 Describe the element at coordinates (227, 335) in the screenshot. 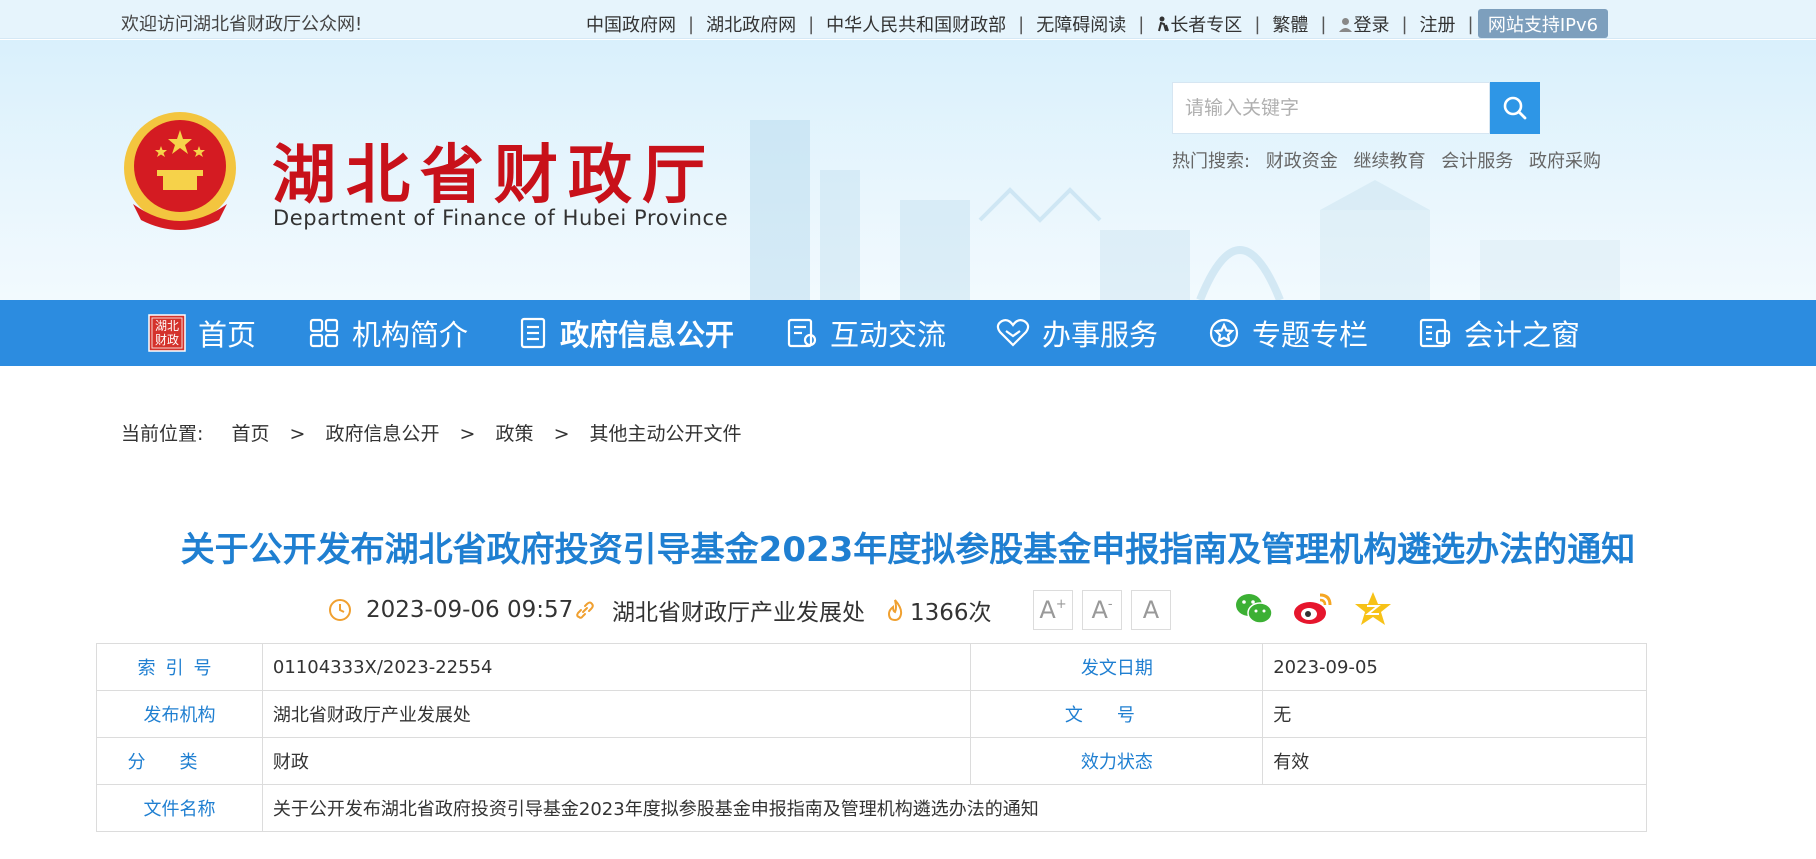

I see `nav-home-label: 首页` at that location.